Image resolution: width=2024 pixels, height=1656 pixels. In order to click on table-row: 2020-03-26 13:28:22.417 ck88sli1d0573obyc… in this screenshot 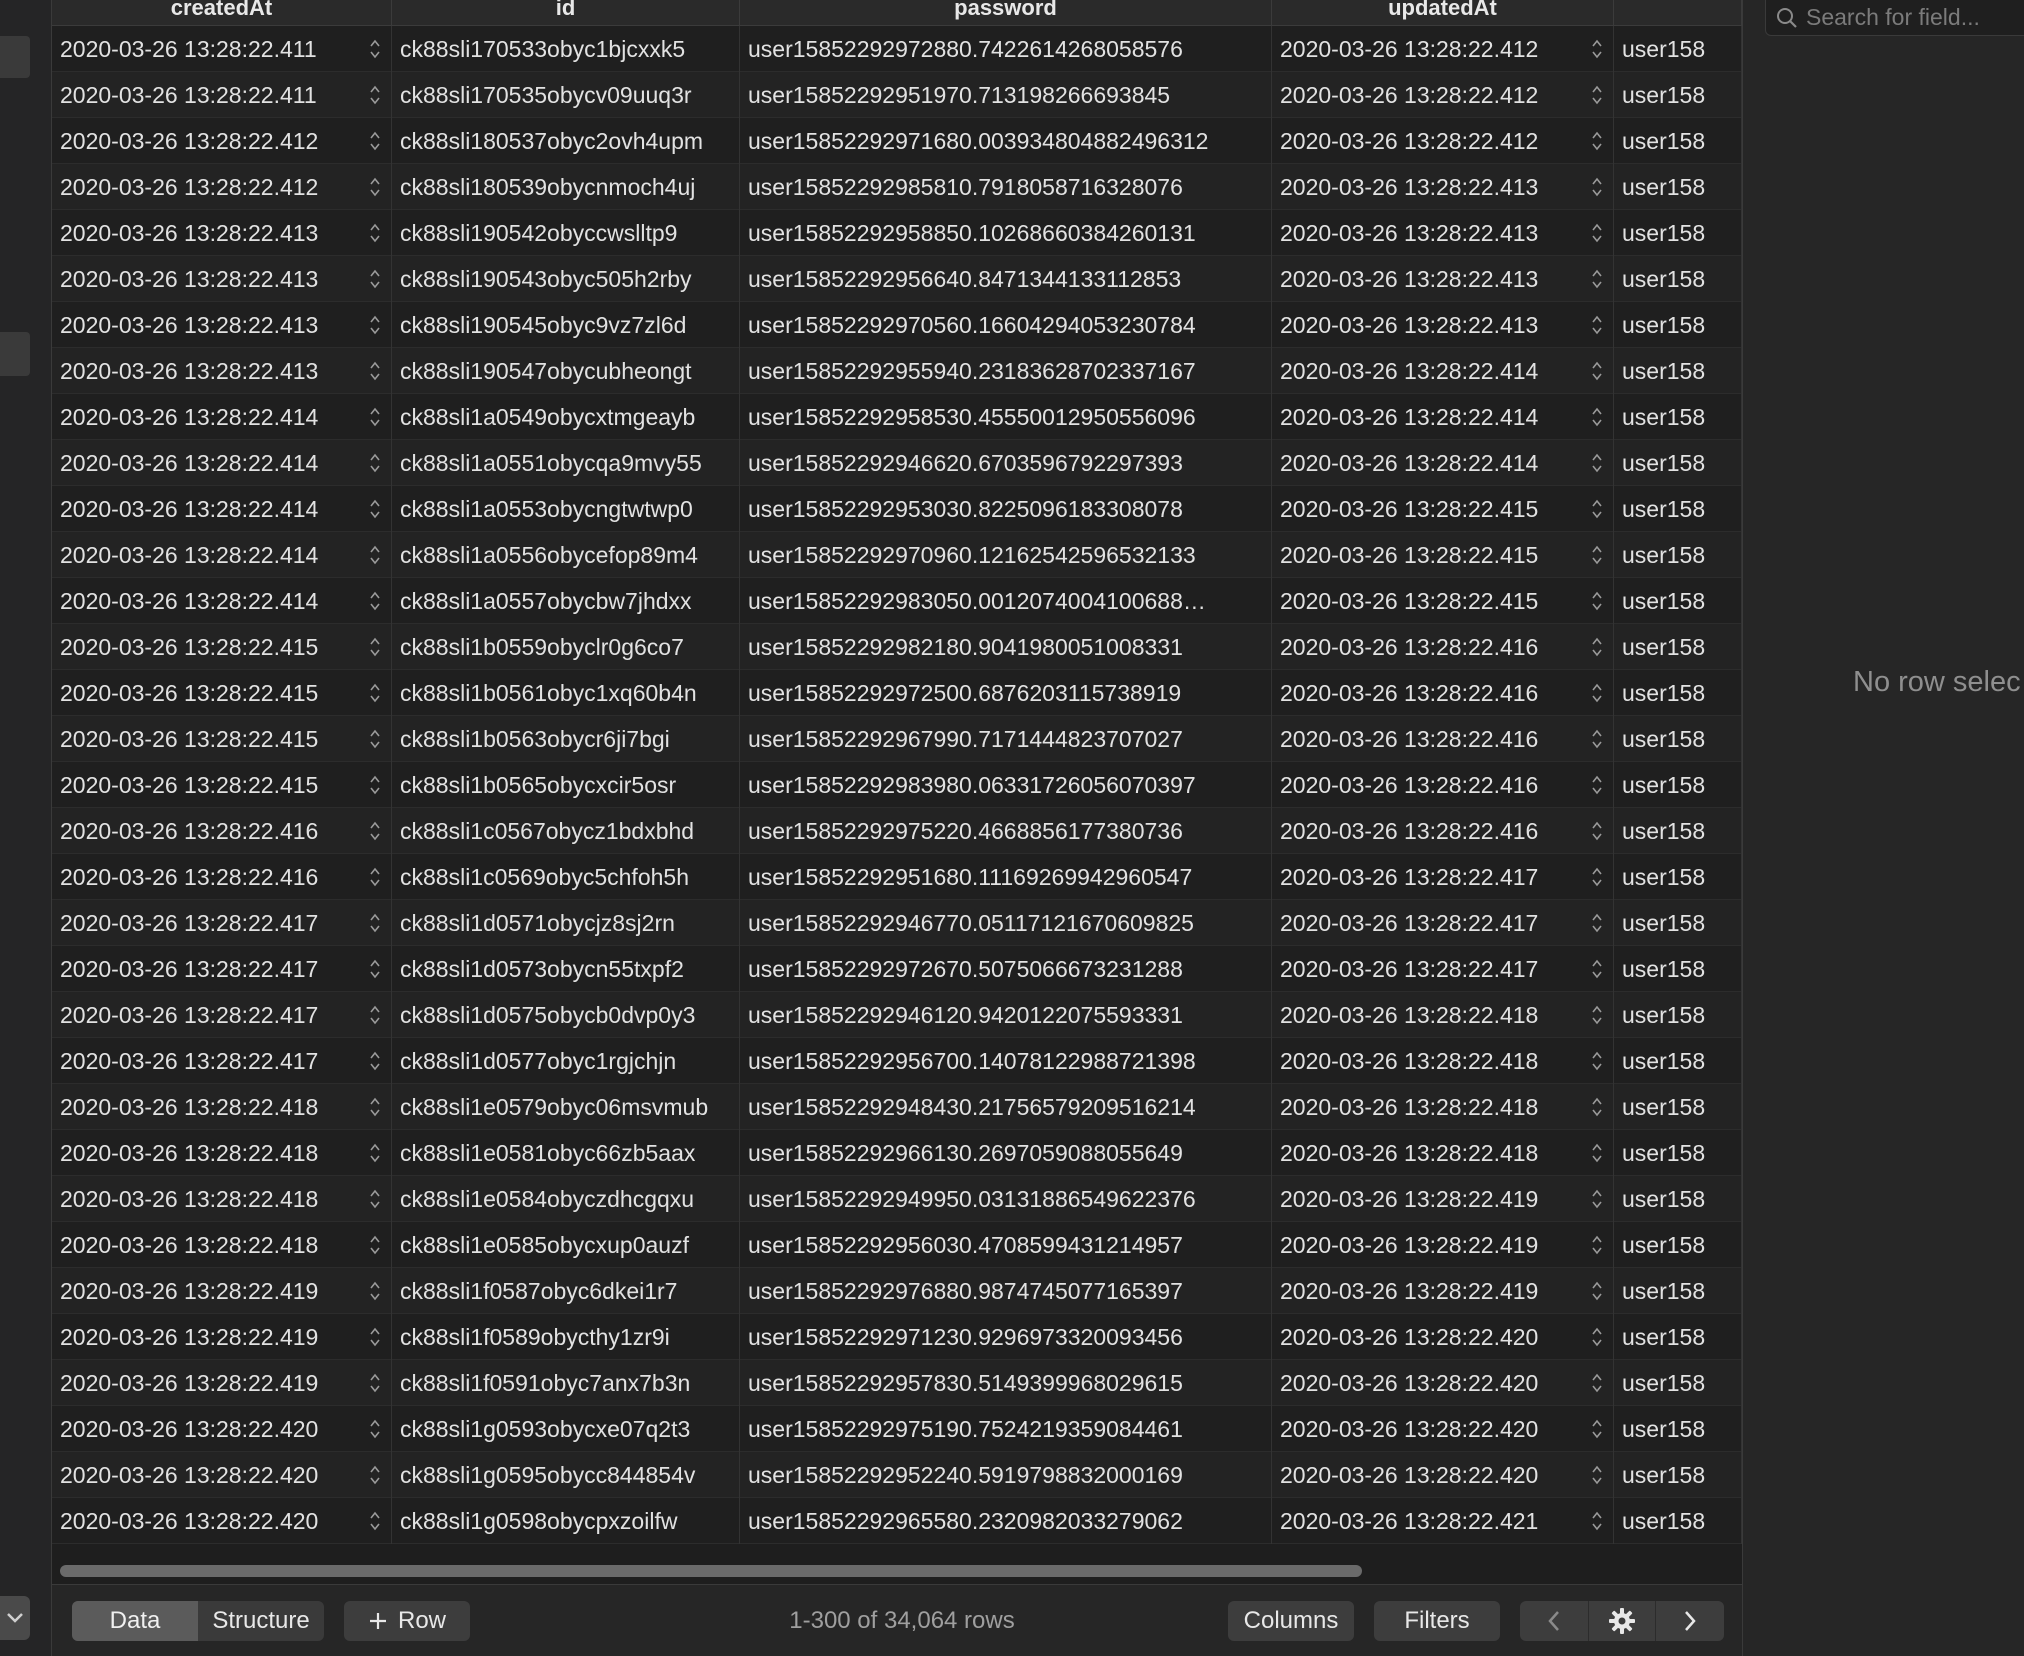, I will do `click(897, 969)`.